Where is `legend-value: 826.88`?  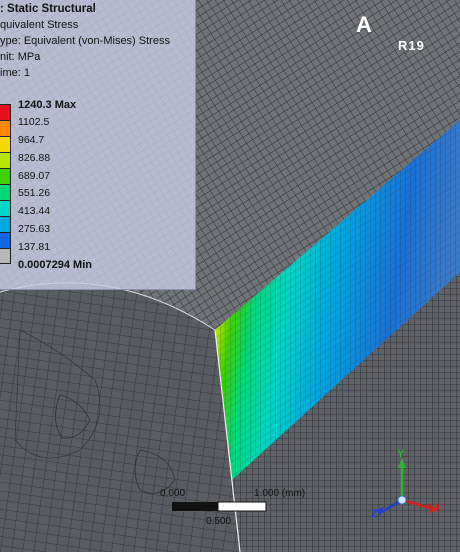
legend-value: 826.88 is located at coordinates (34, 158).